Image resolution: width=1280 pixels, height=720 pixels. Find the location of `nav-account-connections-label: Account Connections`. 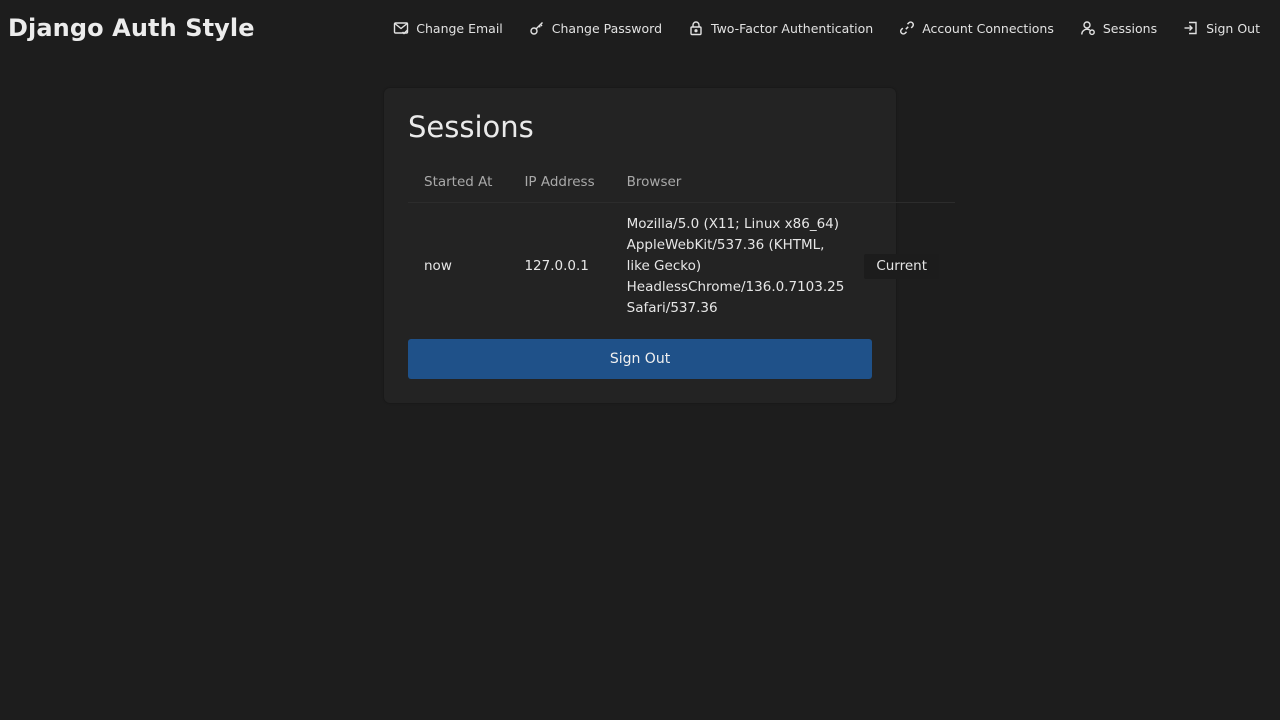

nav-account-connections-label: Account Connections is located at coordinates (988, 28).